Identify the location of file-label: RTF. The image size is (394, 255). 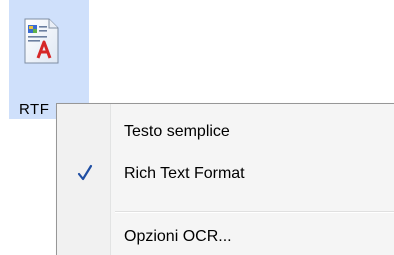
(34, 109).